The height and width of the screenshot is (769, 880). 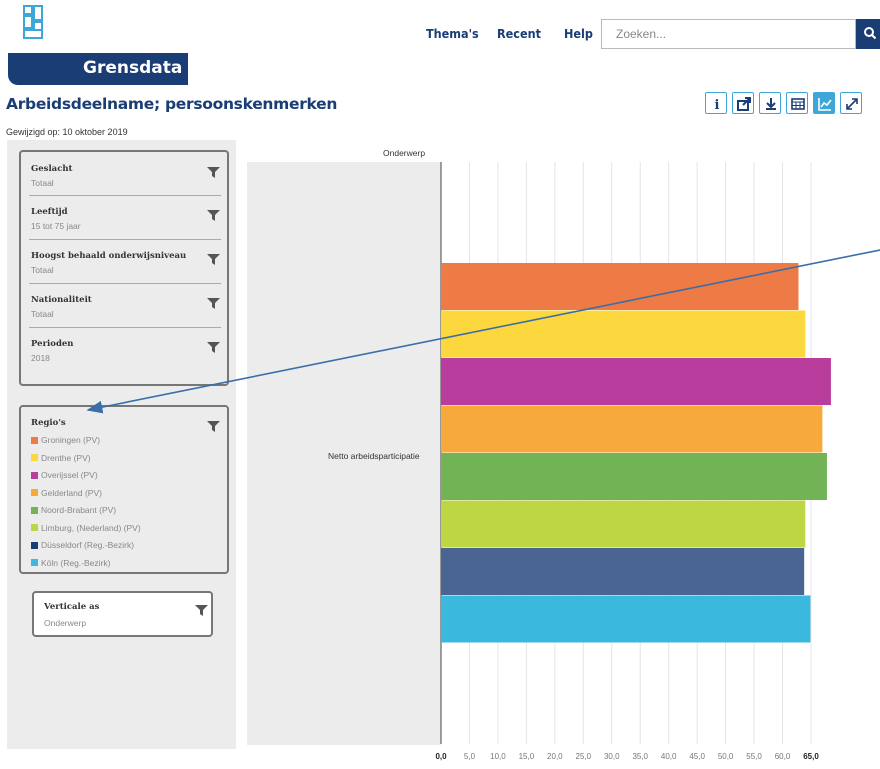 I want to click on x-tick-label: 40,0, so click(x=669, y=756).